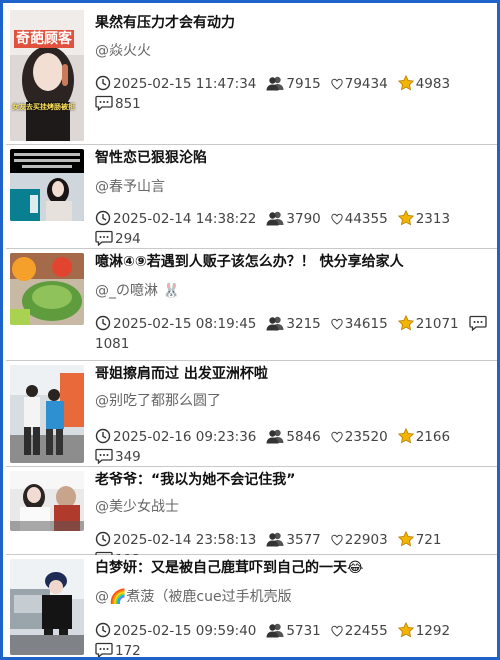 The image size is (500, 660). Describe the element at coordinates (137, 291) in the screenshot. I see `author-name: @_の噫淋 🐰` at that location.